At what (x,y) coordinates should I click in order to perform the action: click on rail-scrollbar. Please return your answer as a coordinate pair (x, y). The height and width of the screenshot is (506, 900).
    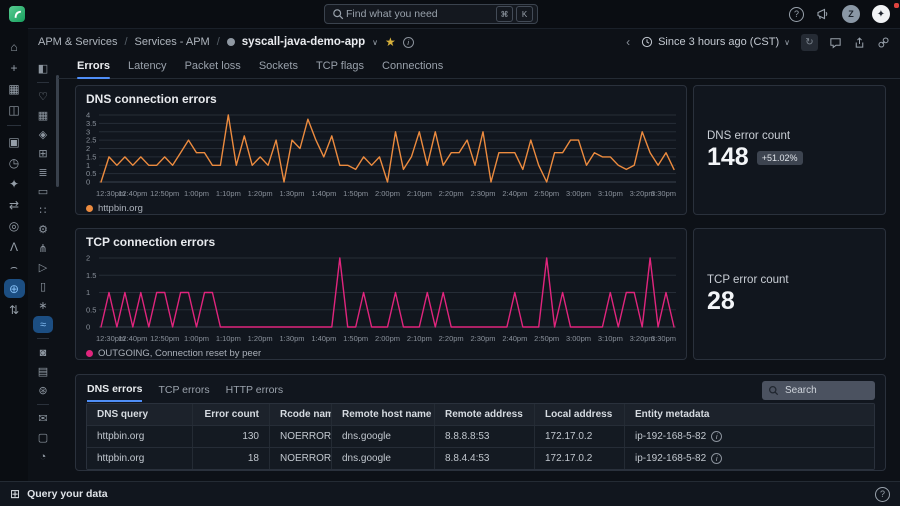
    Looking at the image, I should click on (57, 131).